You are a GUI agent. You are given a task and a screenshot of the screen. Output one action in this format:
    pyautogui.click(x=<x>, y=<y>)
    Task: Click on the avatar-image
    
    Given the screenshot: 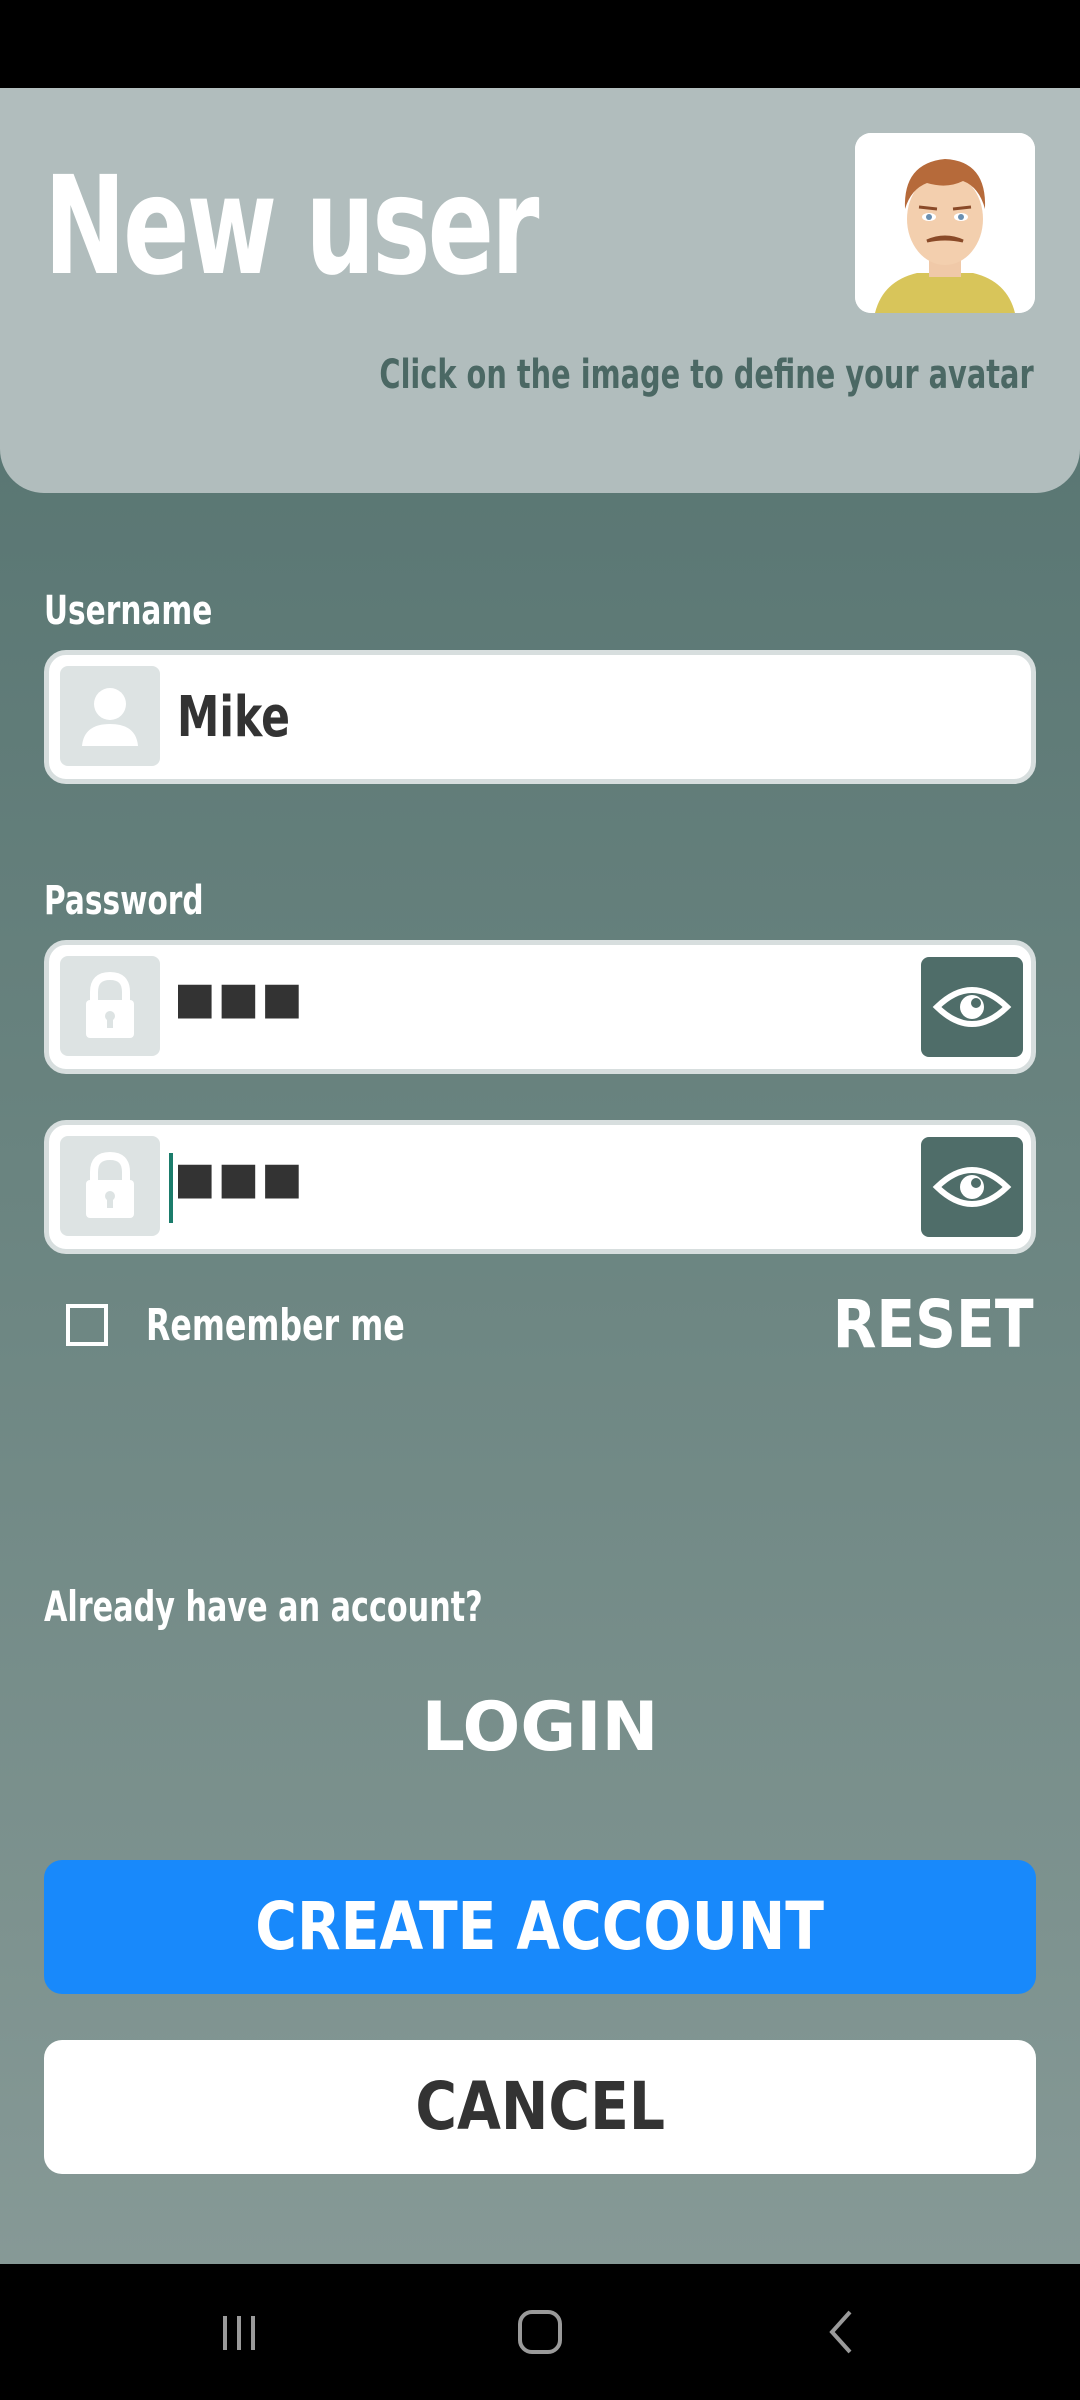 What is the action you would take?
    pyautogui.click(x=945, y=223)
    